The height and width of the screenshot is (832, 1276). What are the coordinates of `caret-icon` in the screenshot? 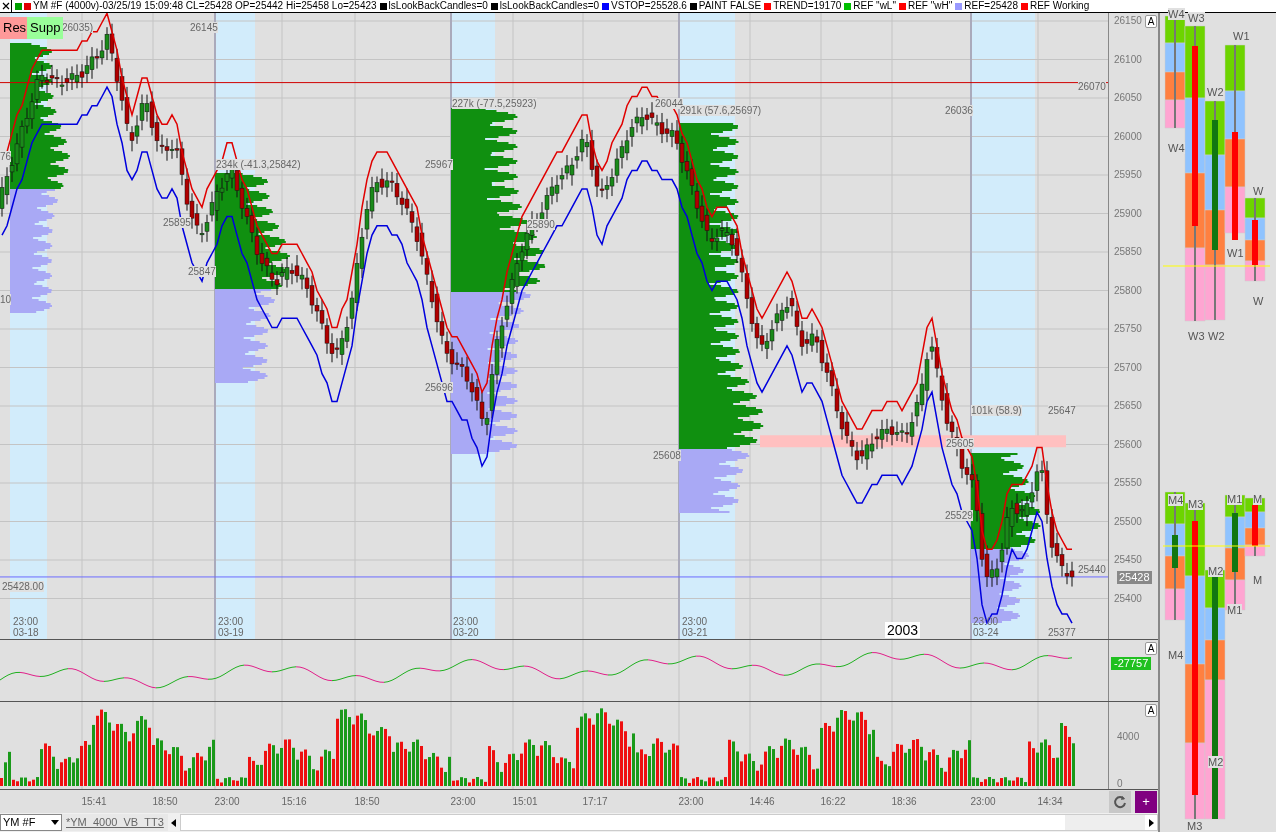 It's located at (55, 822).